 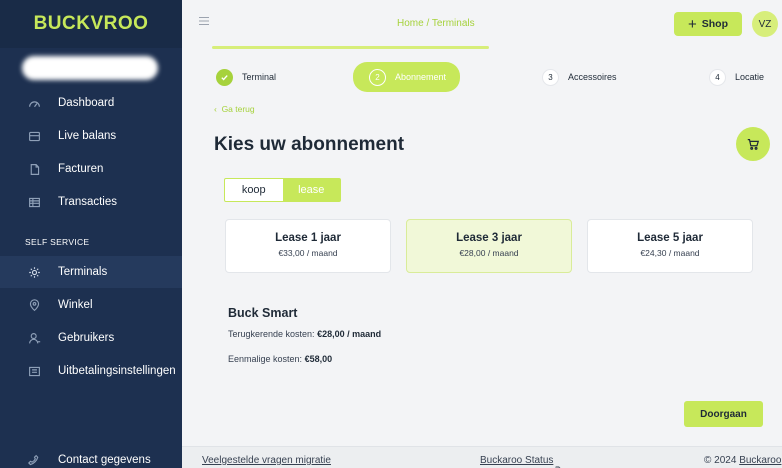 I want to click on sidebar-item-winkel: Winkel, so click(x=91, y=305).